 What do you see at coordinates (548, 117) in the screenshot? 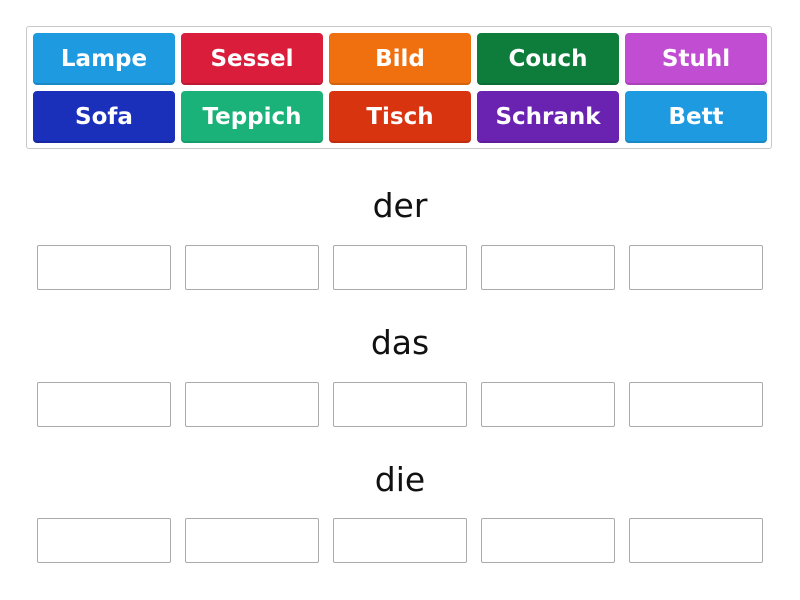
I see `word-tile-schrank: Schrank` at bounding box center [548, 117].